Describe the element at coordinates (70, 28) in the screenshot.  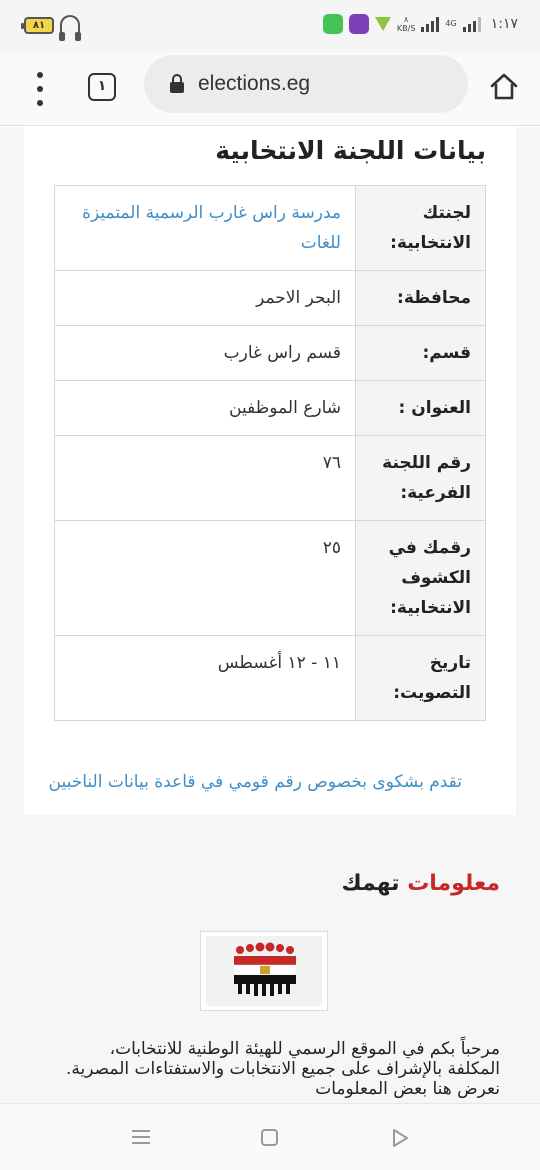
I see `headset-icon` at that location.